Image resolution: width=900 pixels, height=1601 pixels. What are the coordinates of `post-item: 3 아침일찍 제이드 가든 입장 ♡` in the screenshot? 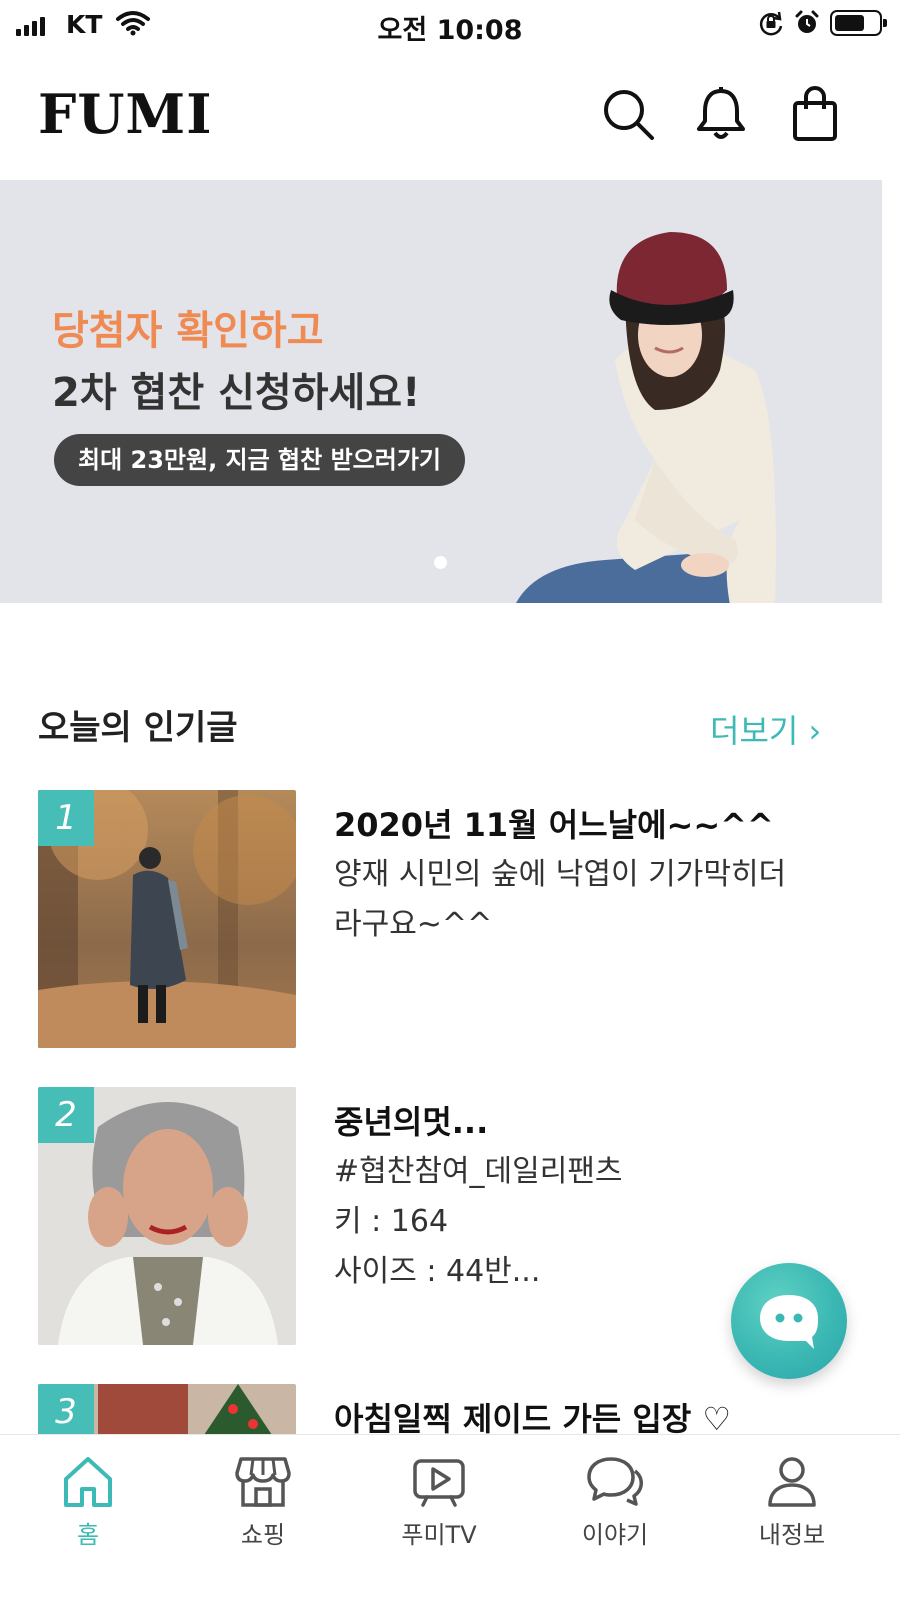 It's located at (448, 1409).